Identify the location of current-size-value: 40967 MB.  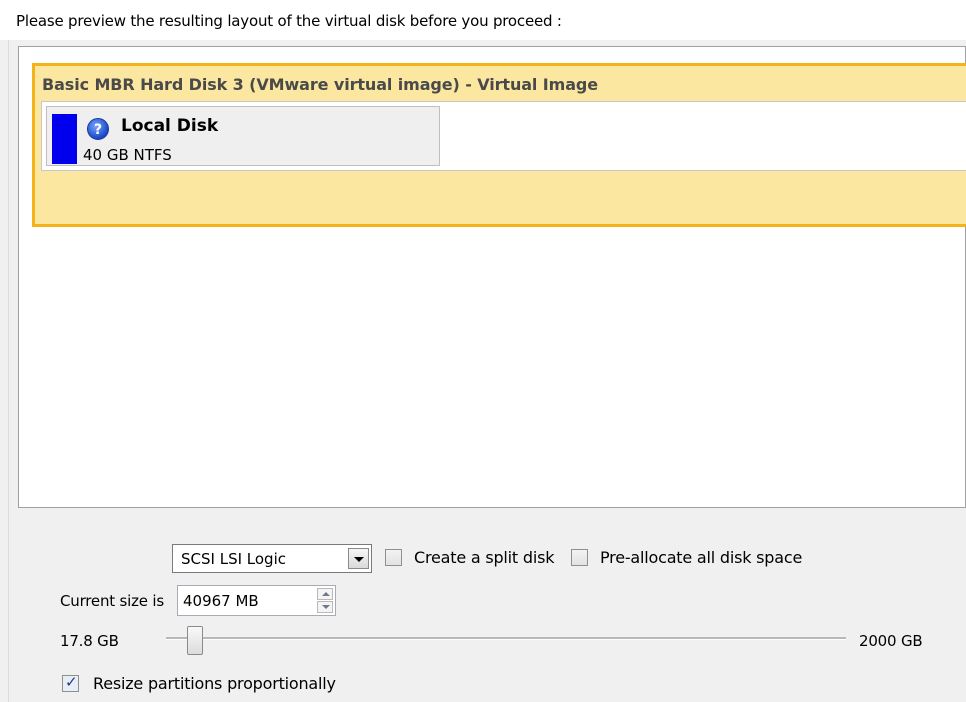
(221, 601).